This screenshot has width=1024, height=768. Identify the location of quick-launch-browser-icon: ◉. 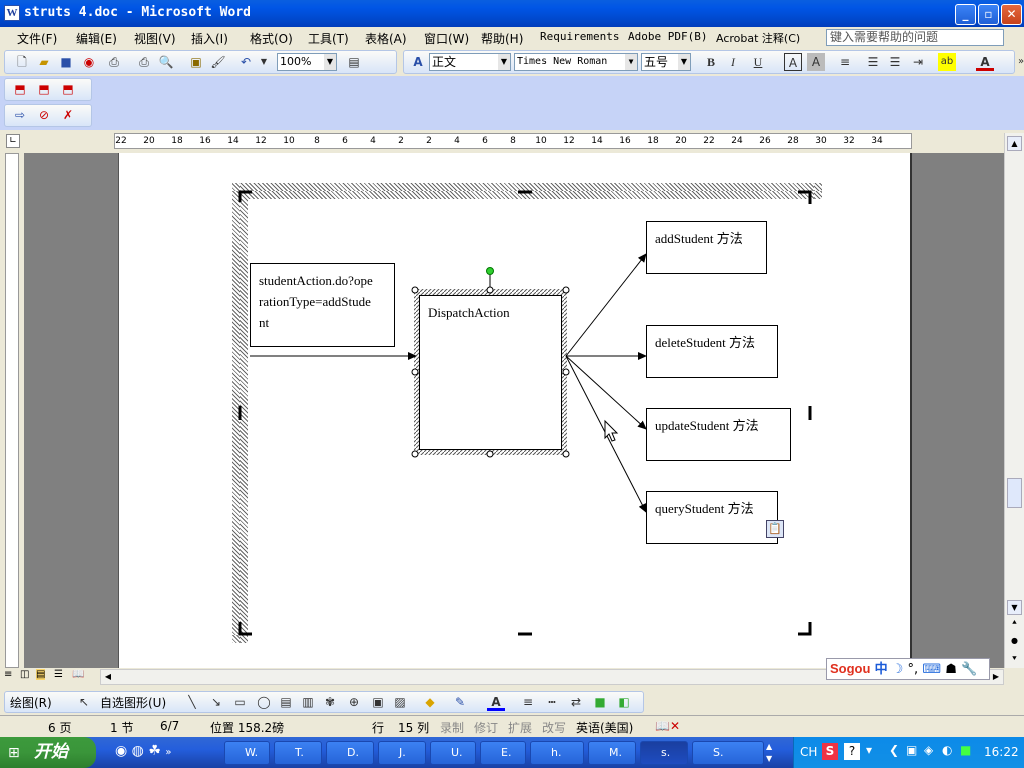
(121, 751).